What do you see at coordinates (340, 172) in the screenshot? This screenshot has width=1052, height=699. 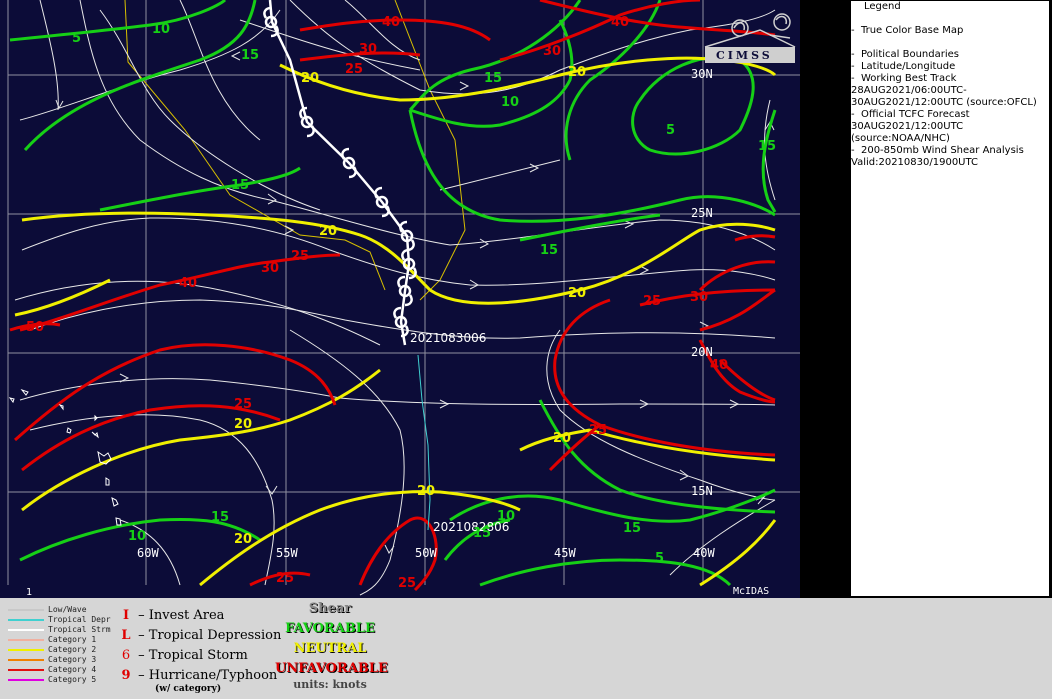 I see `hurricane-symbols` at bounding box center [340, 172].